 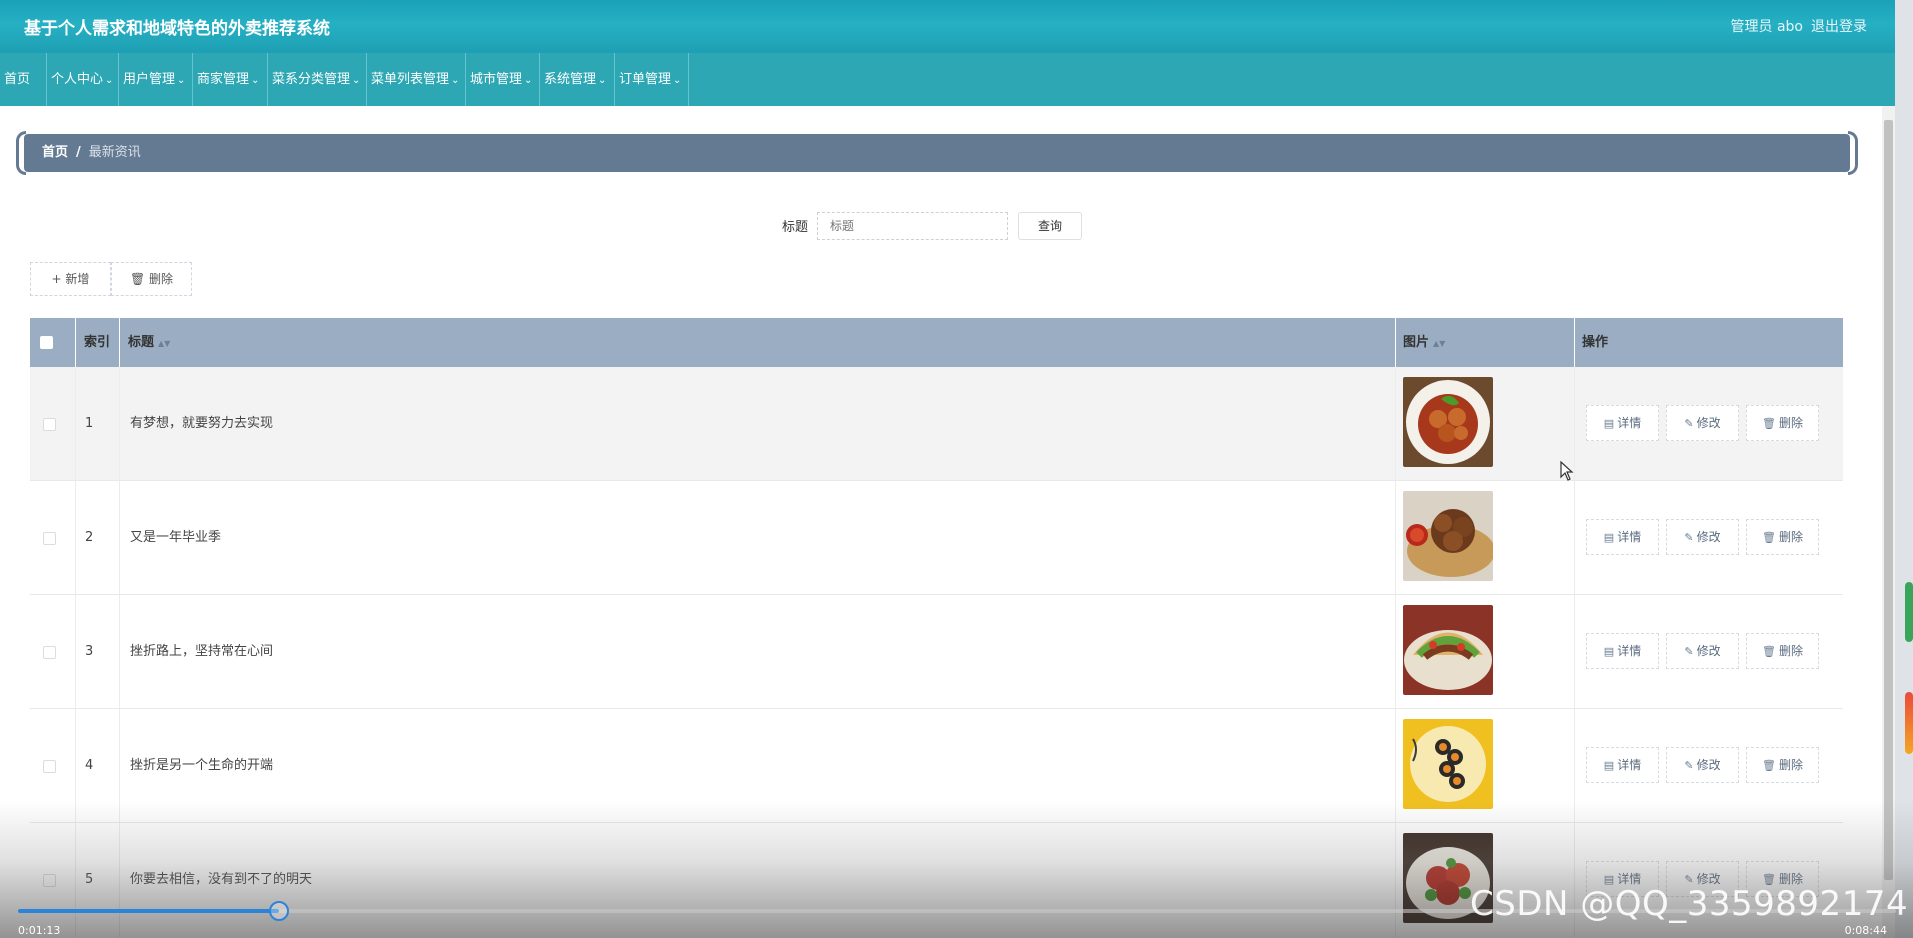 What do you see at coordinates (503, 79) in the screenshot?
I see `nav-item-city-management: 城市管理 ⌄` at bounding box center [503, 79].